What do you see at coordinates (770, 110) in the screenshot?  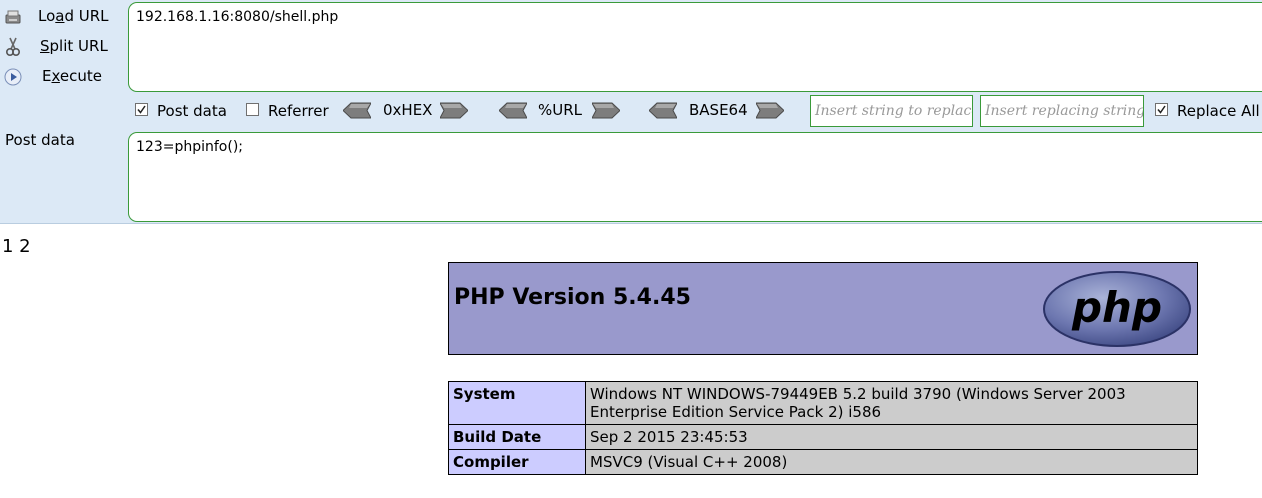 I see `base64-encode-arrow-icon` at bounding box center [770, 110].